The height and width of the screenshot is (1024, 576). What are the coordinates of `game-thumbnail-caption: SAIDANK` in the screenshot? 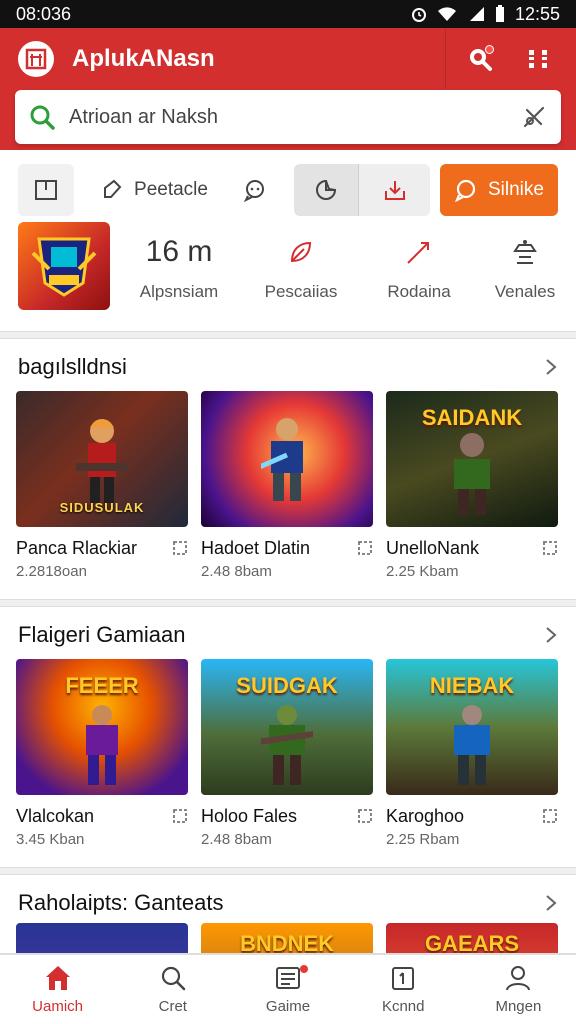 It's located at (472, 417).